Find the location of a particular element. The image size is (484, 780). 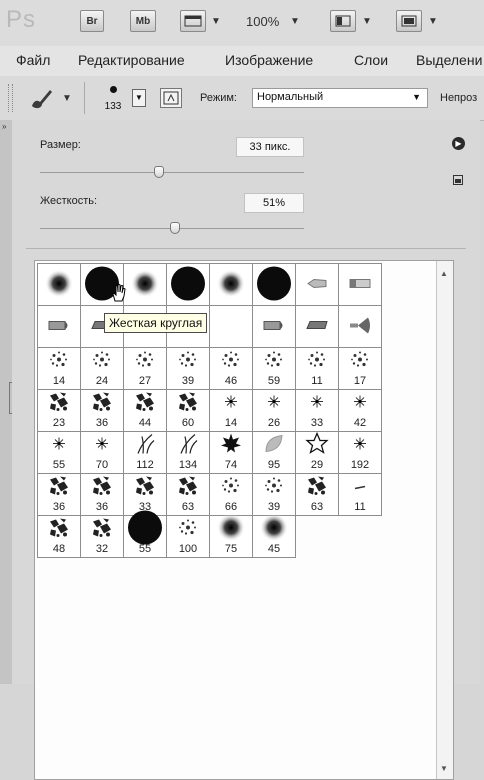

options-bar-grip is located at coordinates (10, 98).